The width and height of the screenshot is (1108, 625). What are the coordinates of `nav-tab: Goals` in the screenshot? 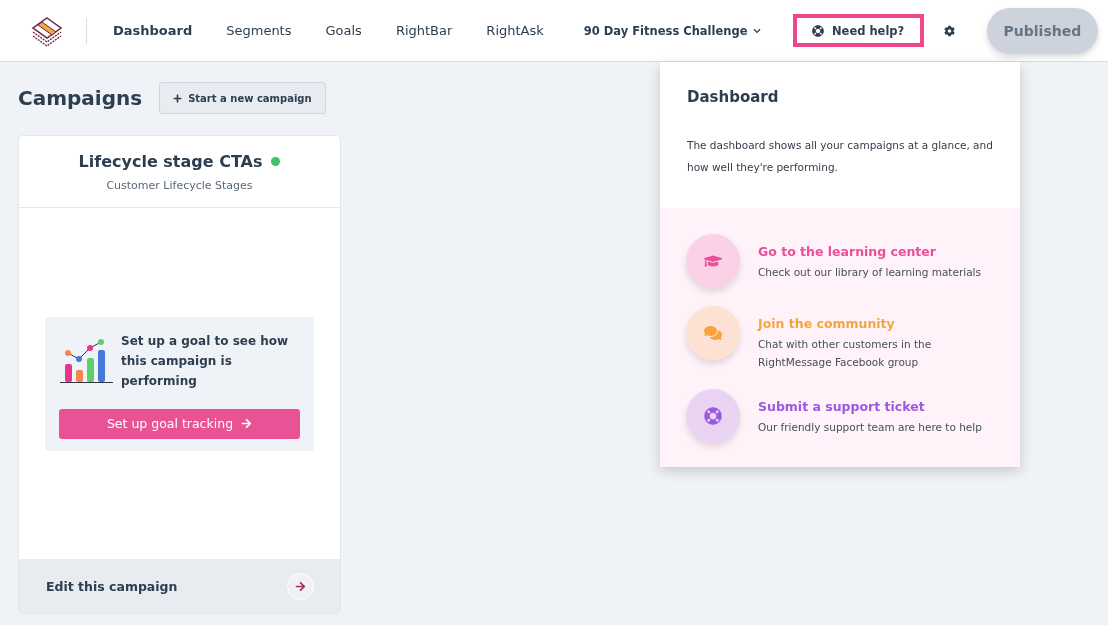 It's located at (343, 30).